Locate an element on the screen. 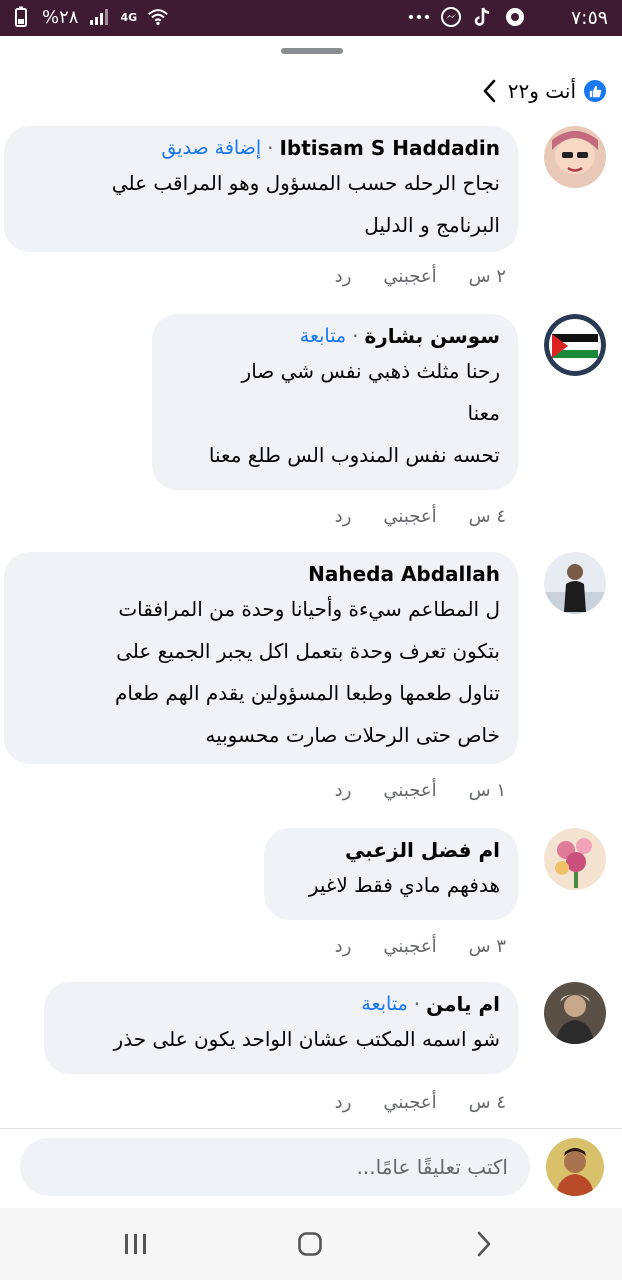 The image size is (622, 1280). reactions-summary: أنت و٢٢ is located at coordinates (542, 91).